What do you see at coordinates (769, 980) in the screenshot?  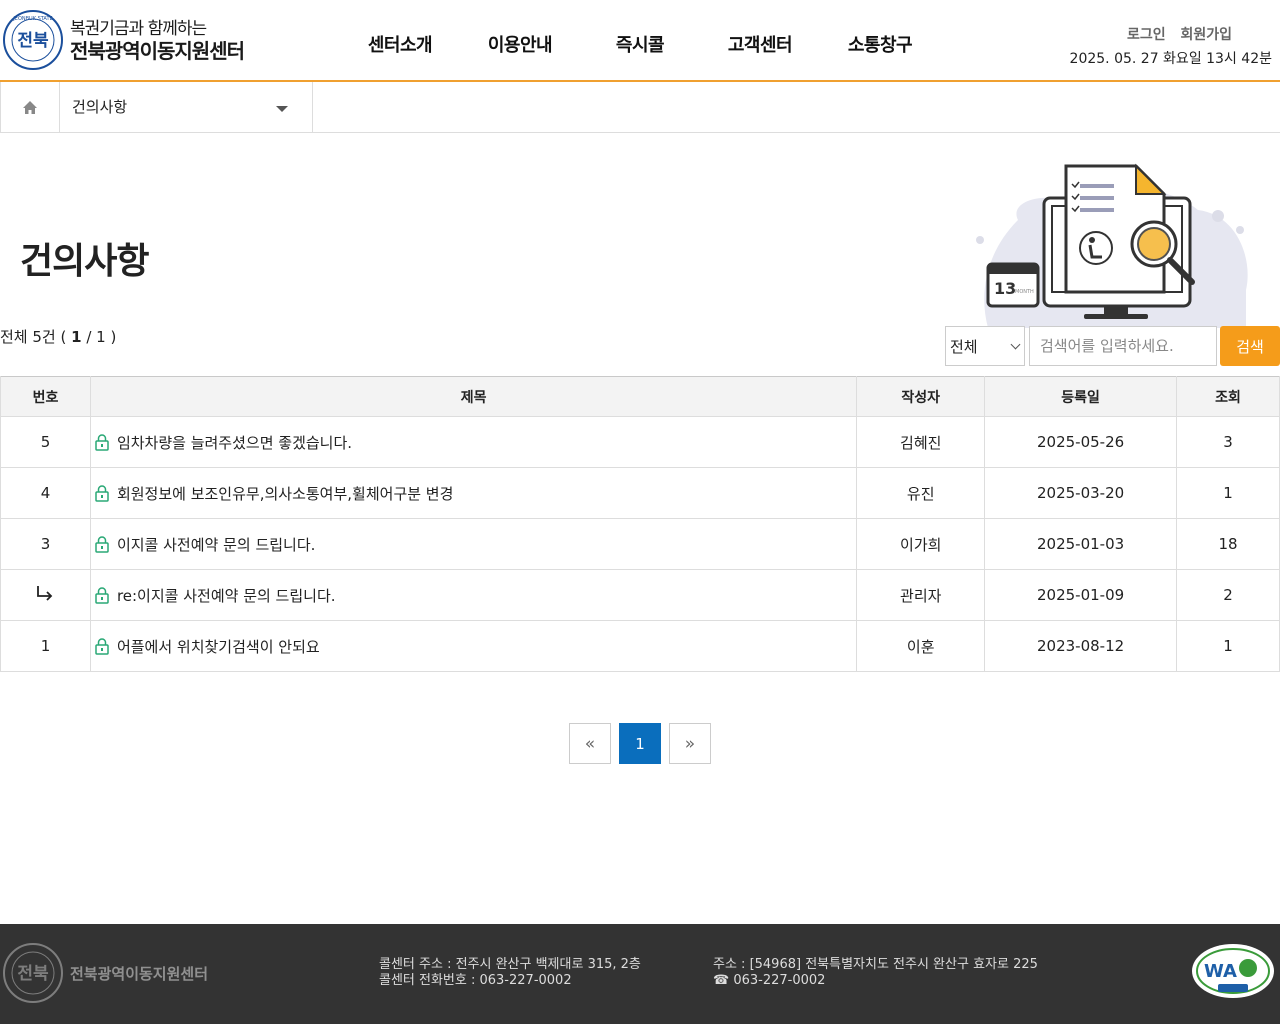 I see `footer-phone: ☎ 063-227-0002` at bounding box center [769, 980].